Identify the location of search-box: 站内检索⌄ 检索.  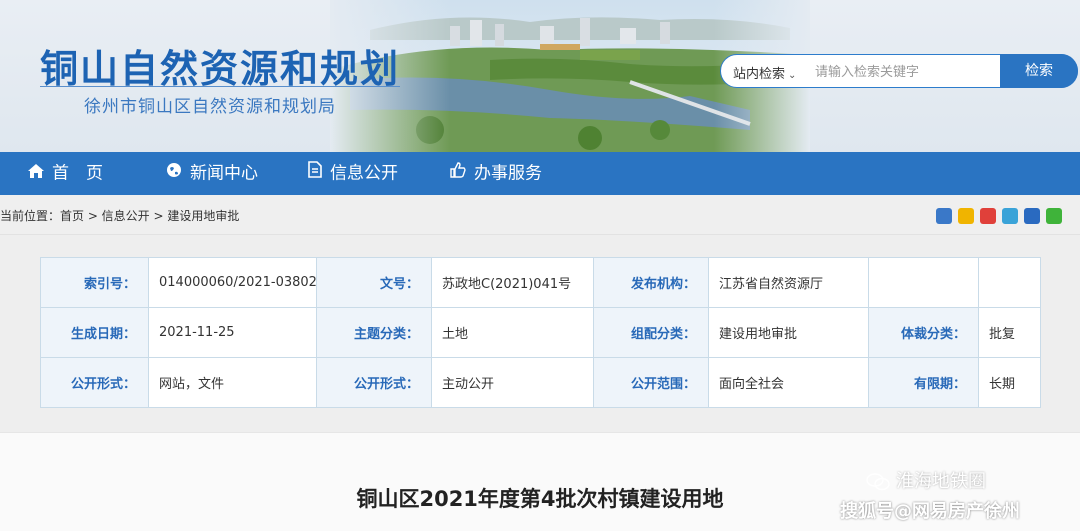
(899, 71).